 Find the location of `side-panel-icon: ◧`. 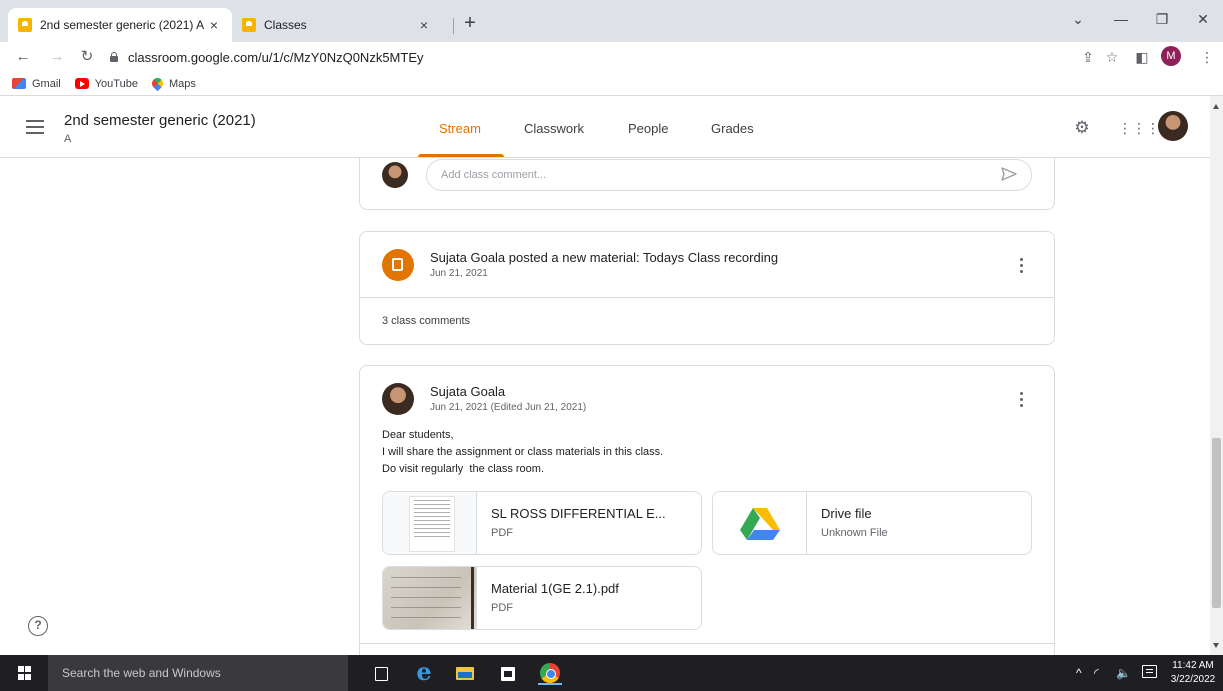

side-panel-icon: ◧ is located at coordinates (1142, 57).